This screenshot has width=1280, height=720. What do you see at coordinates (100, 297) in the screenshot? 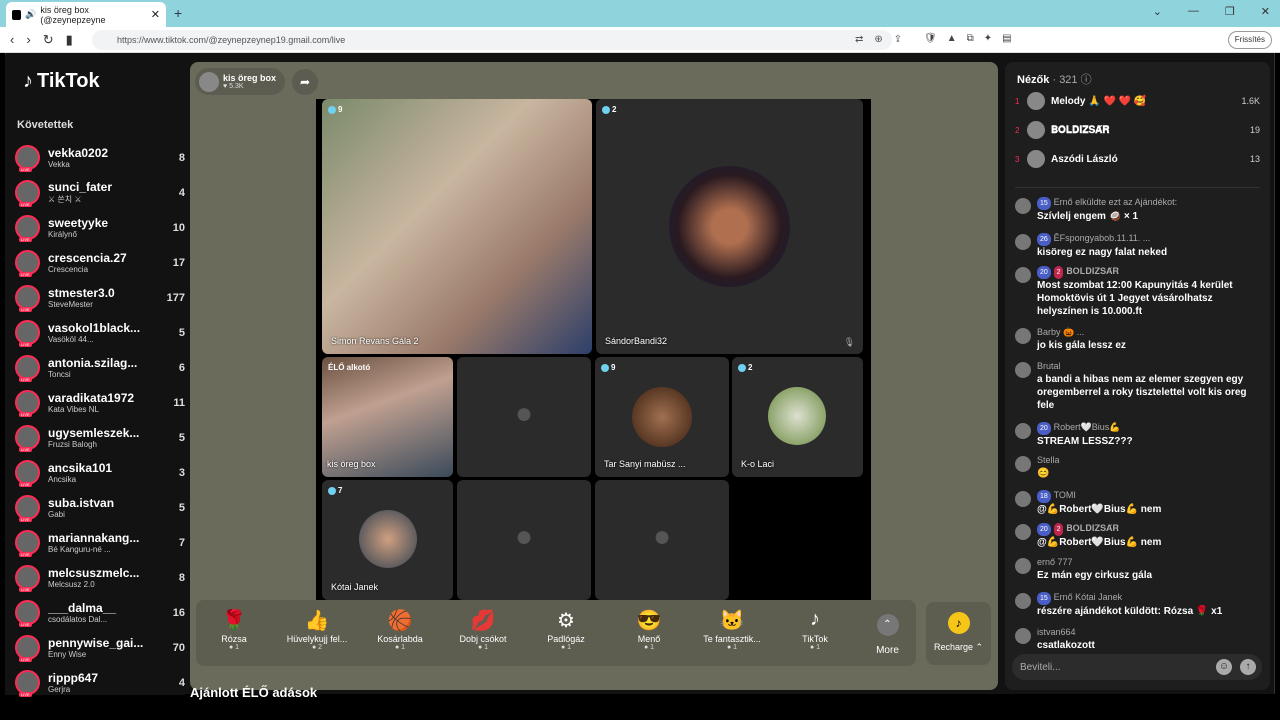
I see `following-account: LIVE stmester3.0 SteveMester 177` at bounding box center [100, 297].